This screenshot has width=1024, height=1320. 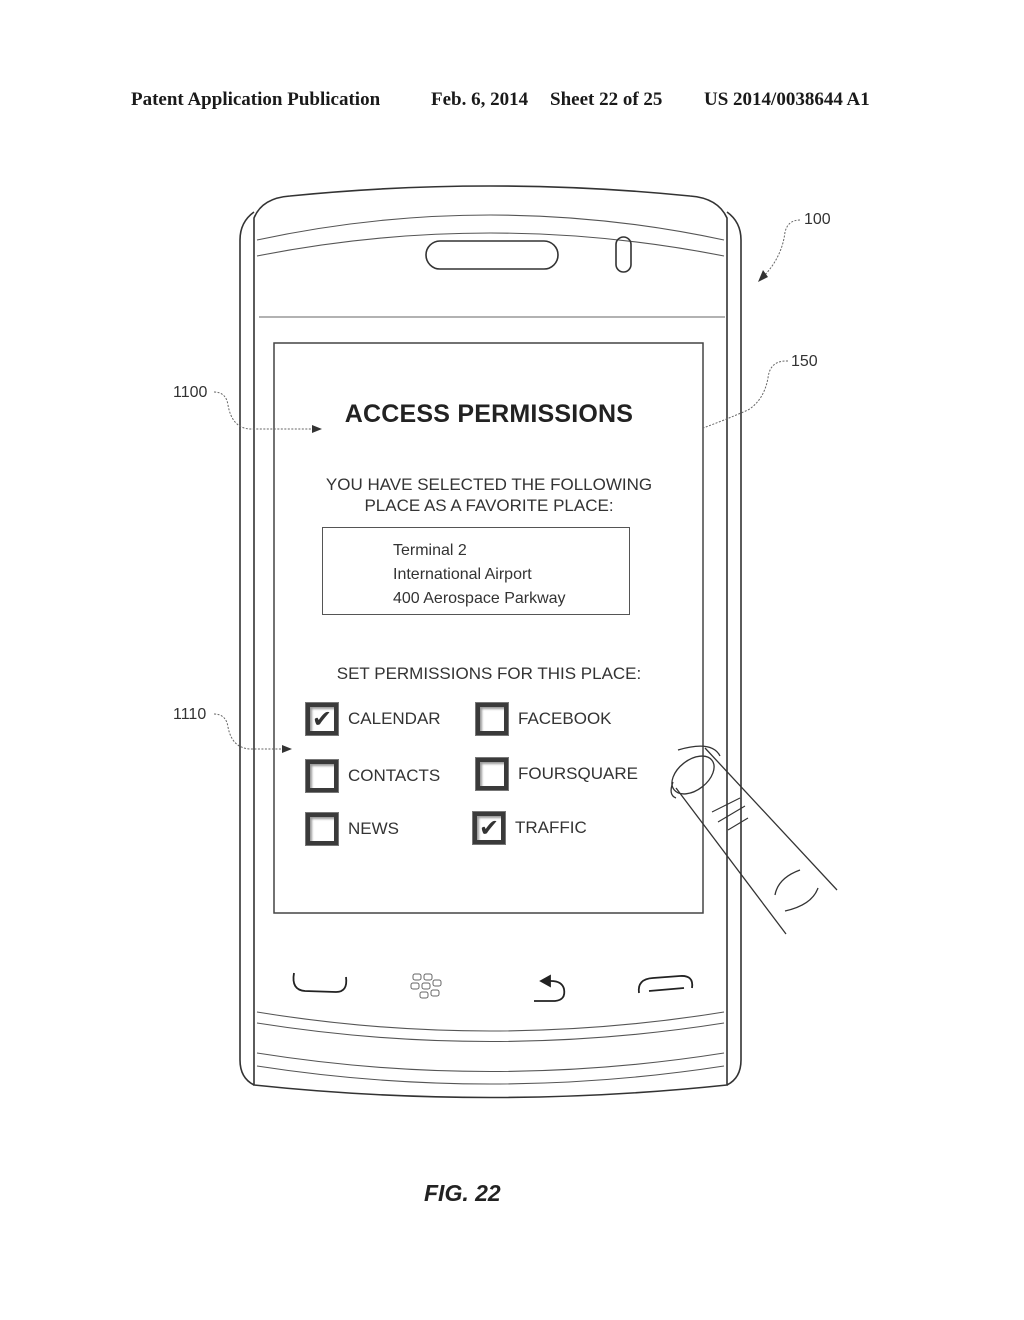 I want to click on foursquare-checkbox, so click(x=492, y=774).